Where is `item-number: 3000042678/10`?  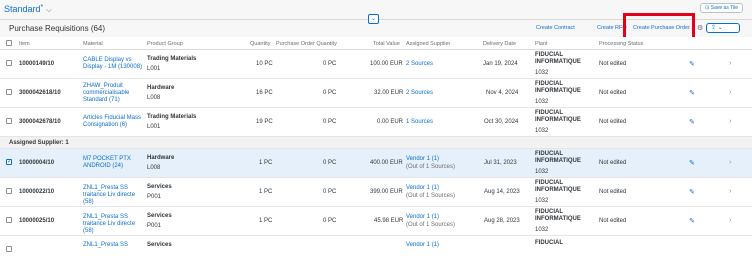 item-number: 3000042678/10 is located at coordinates (40, 122).